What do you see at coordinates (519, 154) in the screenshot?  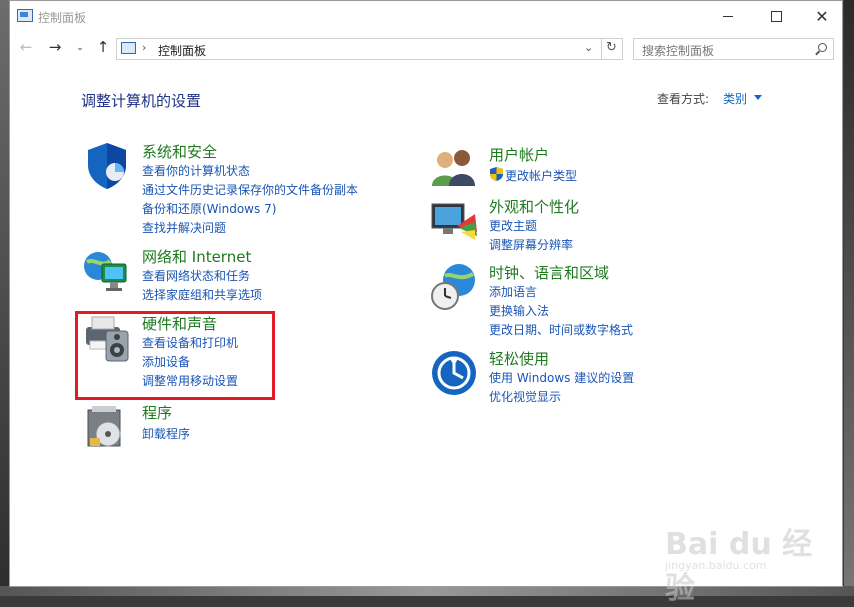 I see `category-title: 用户帐户` at bounding box center [519, 154].